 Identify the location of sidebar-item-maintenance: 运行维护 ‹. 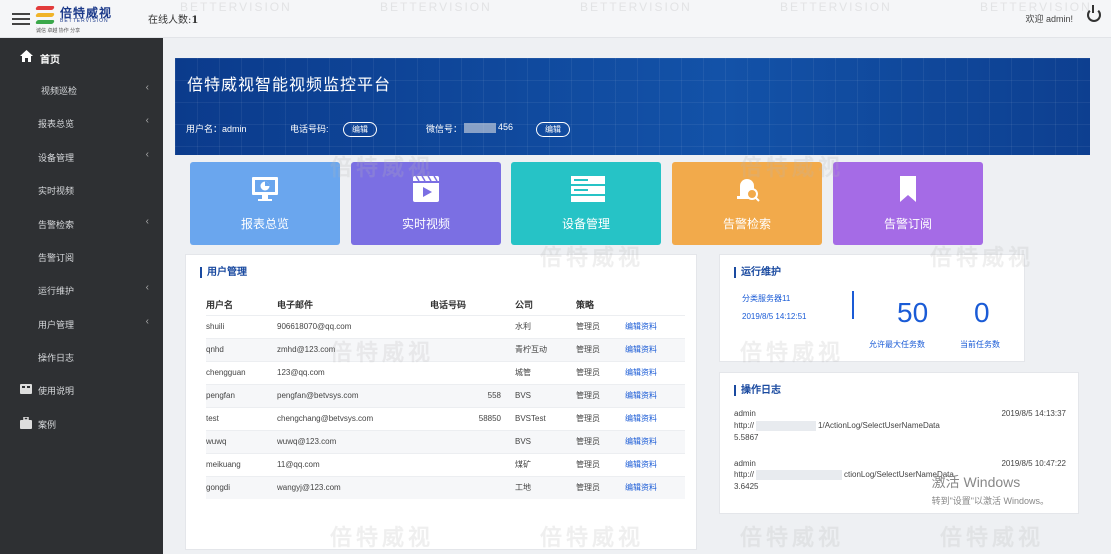
(81, 290).